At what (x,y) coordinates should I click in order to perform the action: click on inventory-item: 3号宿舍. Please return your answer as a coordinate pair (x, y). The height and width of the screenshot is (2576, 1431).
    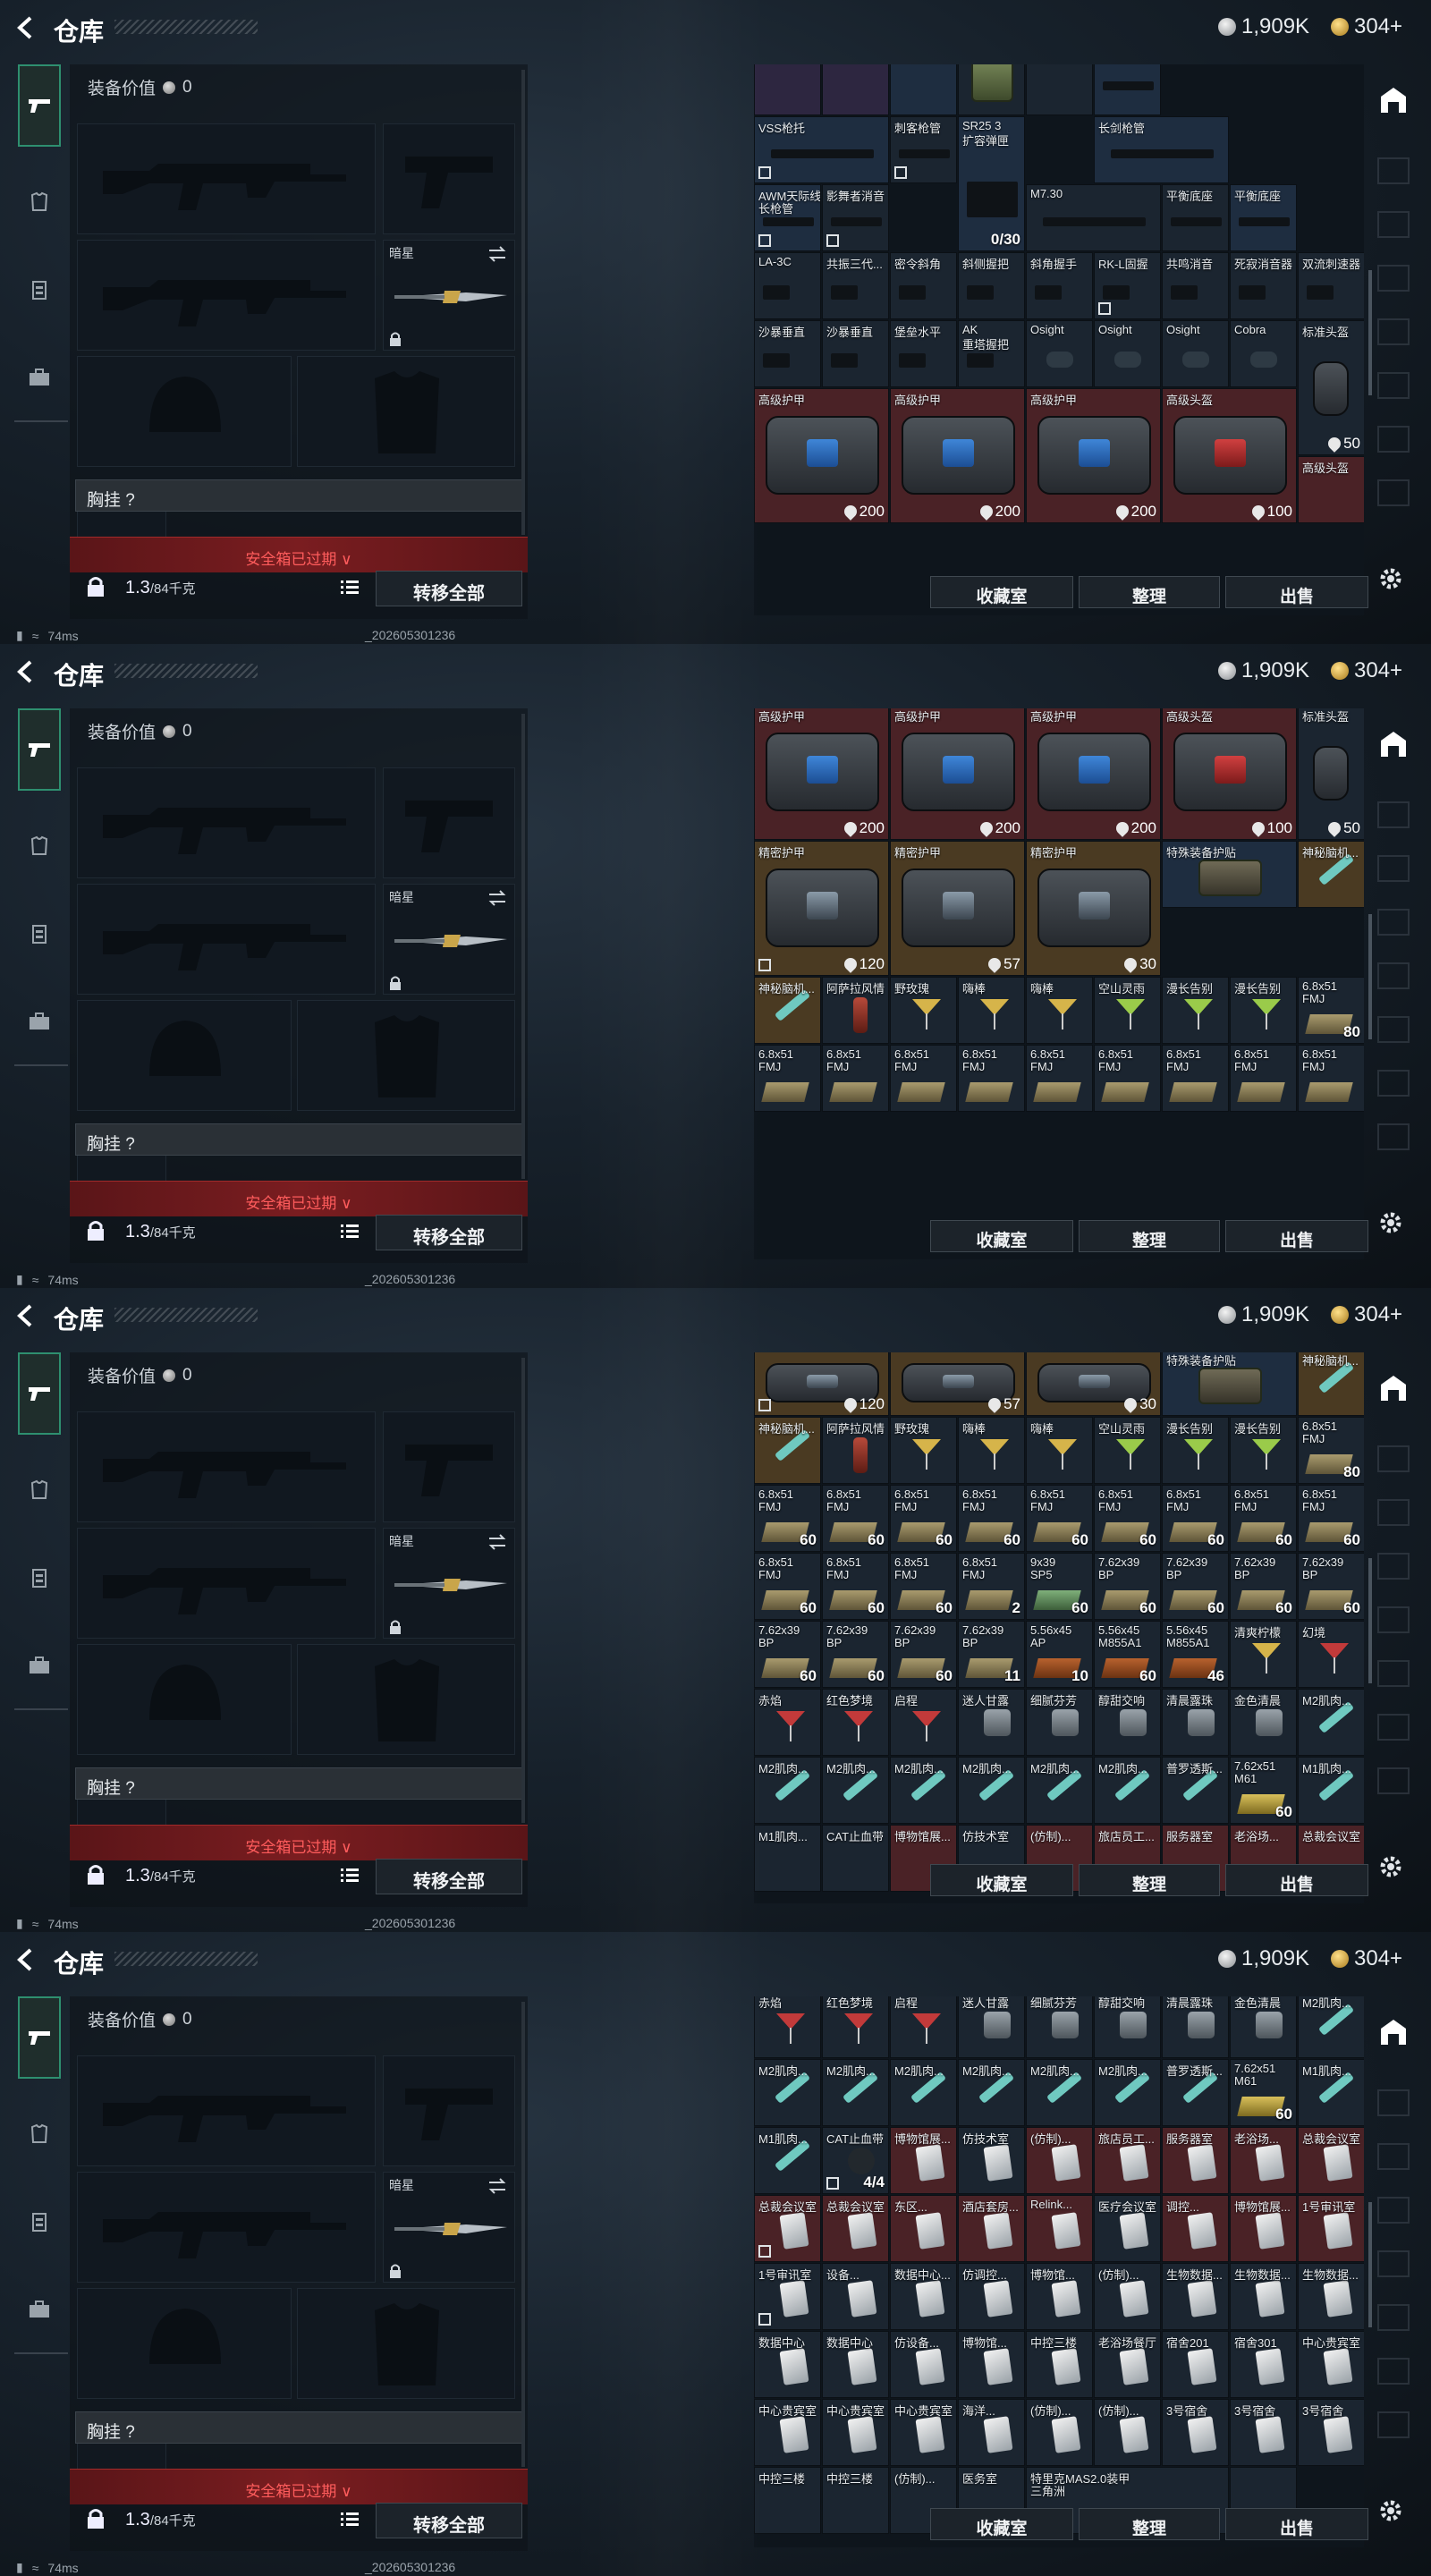
    Looking at the image, I should click on (1195, 2432).